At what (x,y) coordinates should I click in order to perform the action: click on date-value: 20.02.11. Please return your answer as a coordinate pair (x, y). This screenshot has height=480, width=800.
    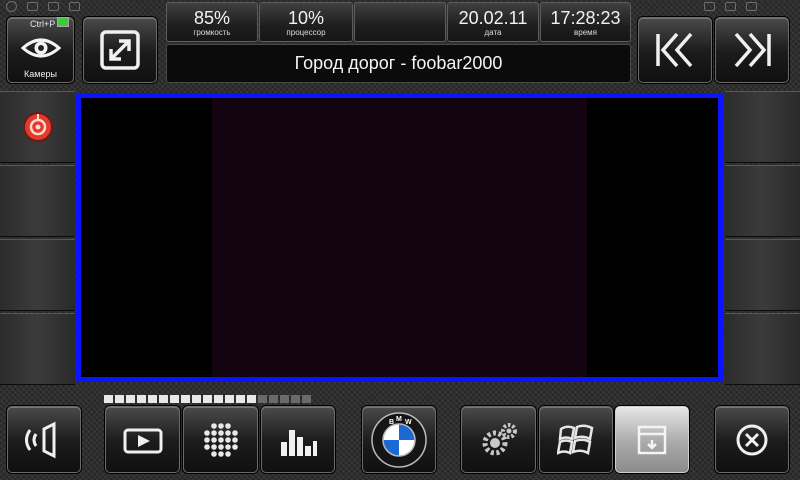
    Looking at the image, I should click on (493, 18).